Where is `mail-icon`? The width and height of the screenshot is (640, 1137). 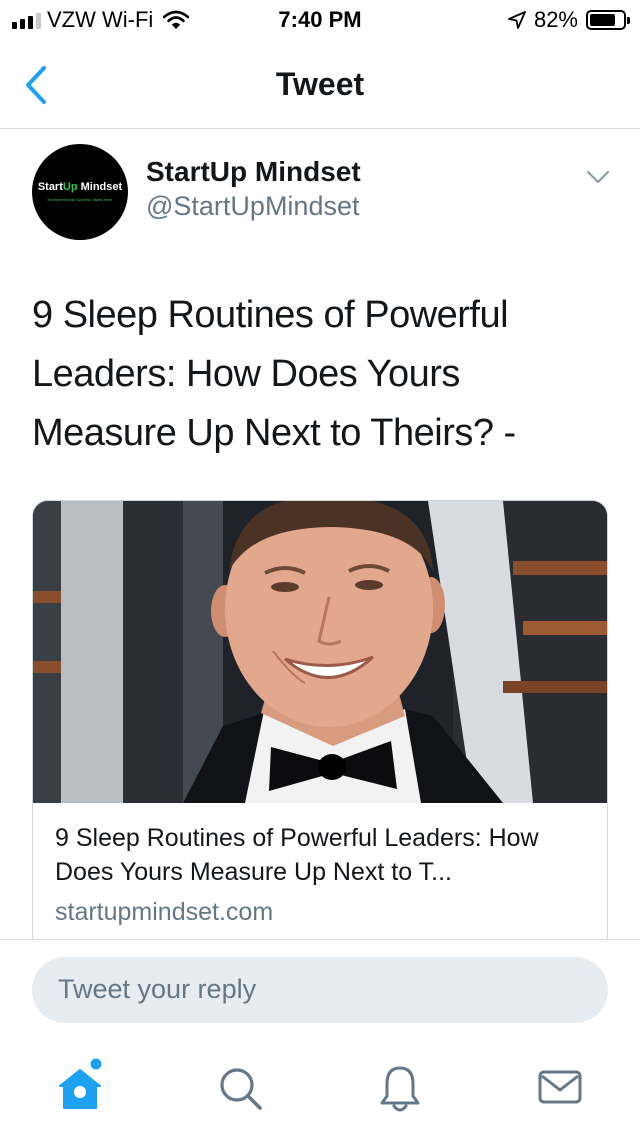 mail-icon is located at coordinates (560, 1087).